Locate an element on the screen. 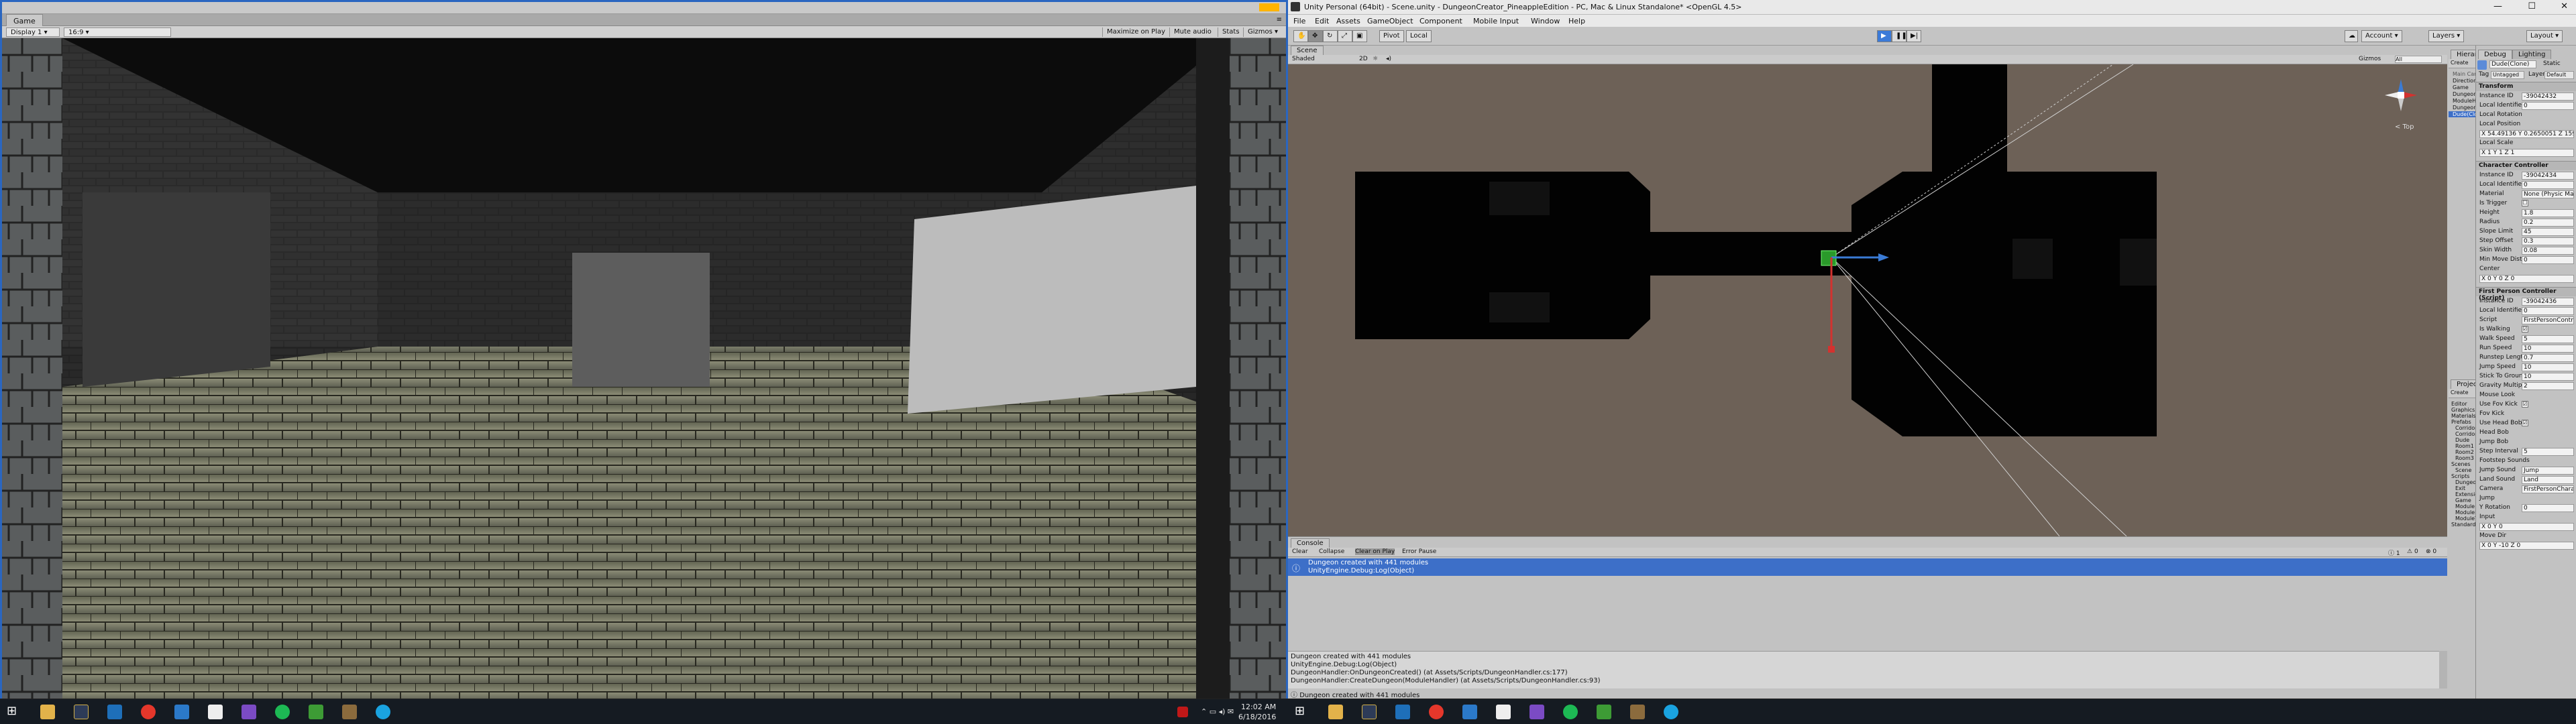  project-folder: Editor is located at coordinates (2459, 404).